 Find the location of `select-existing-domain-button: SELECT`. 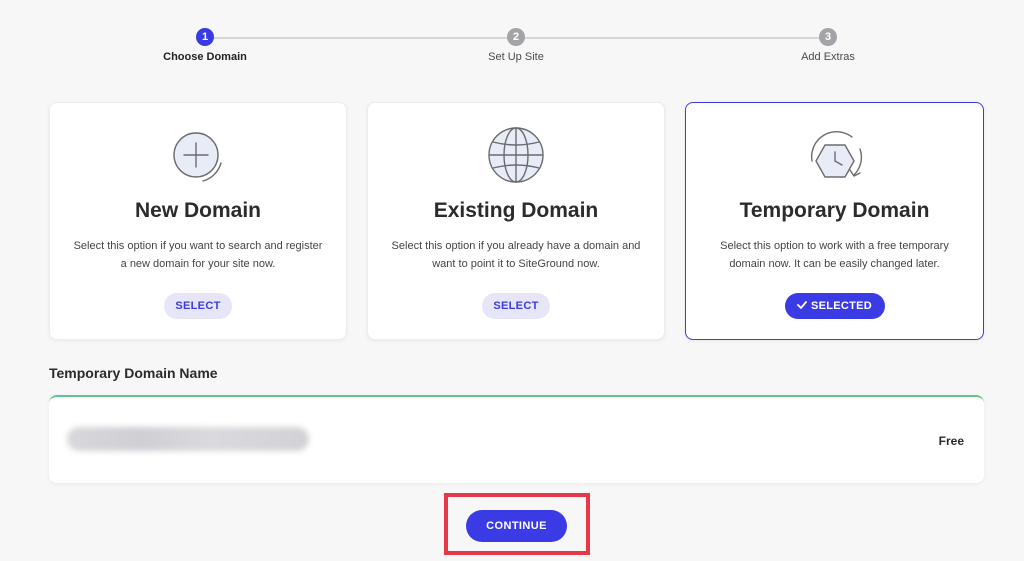

select-existing-domain-button: SELECT is located at coordinates (516, 306).